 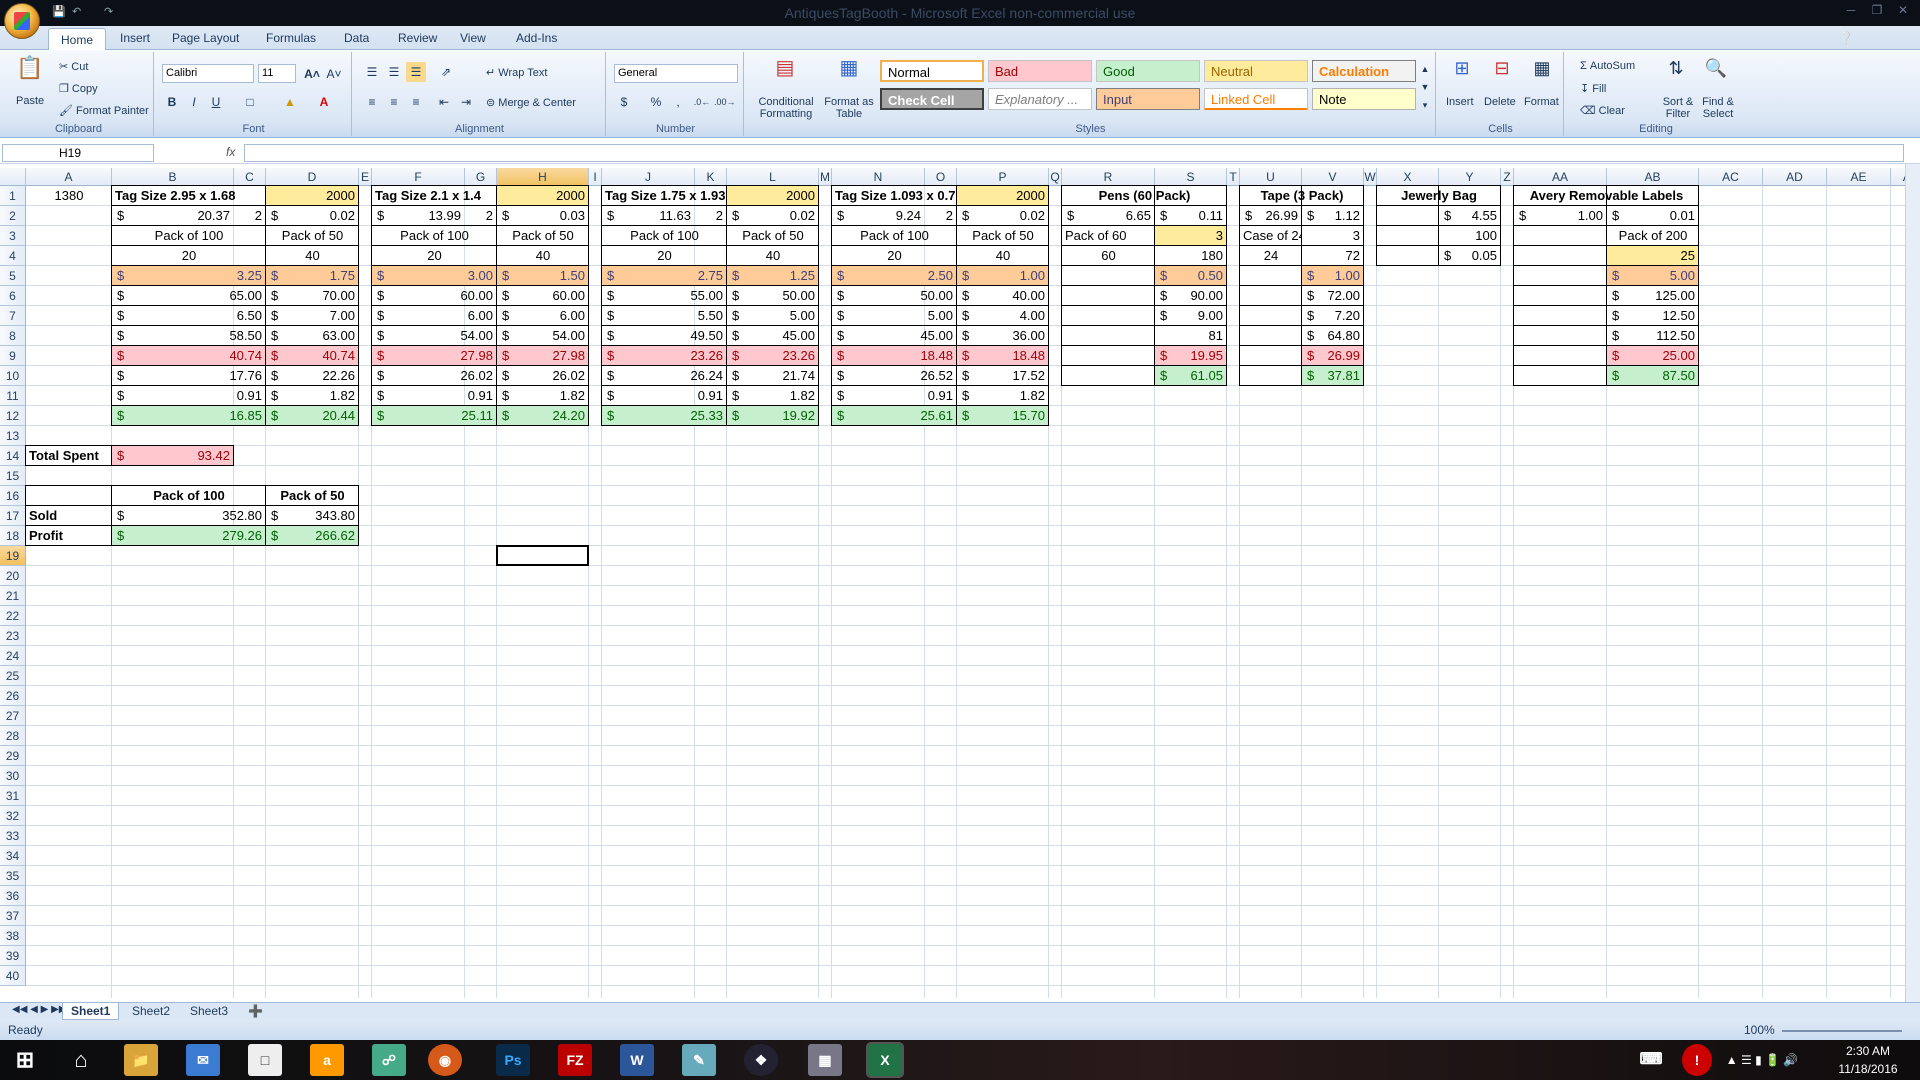 What do you see at coordinates (189, 516) in the screenshot?
I see `sold-100: $352.80` at bounding box center [189, 516].